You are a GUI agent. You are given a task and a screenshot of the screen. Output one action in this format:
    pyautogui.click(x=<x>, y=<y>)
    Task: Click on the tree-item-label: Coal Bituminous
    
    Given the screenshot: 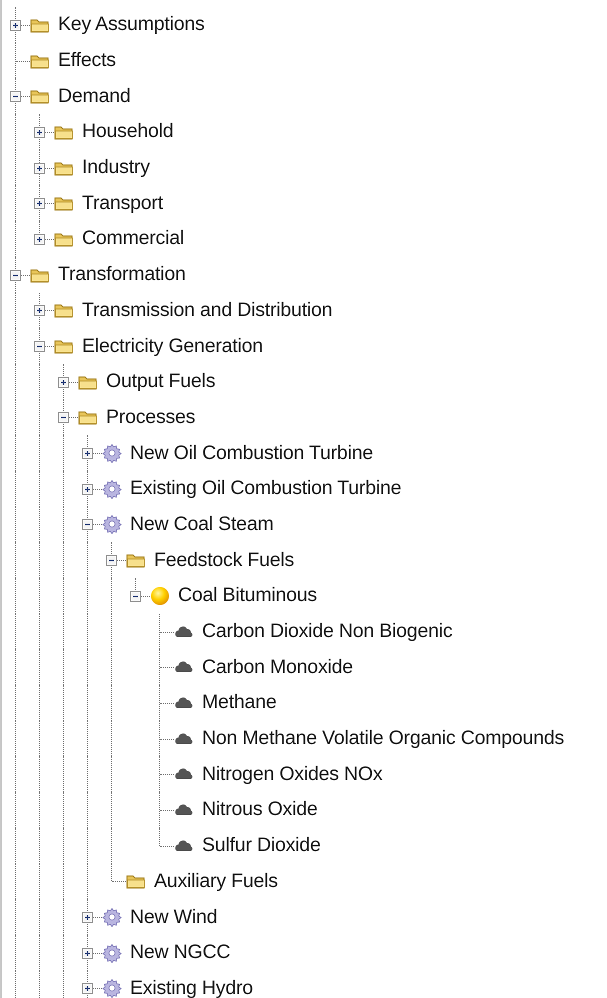 What is the action you would take?
    pyautogui.click(x=247, y=596)
    